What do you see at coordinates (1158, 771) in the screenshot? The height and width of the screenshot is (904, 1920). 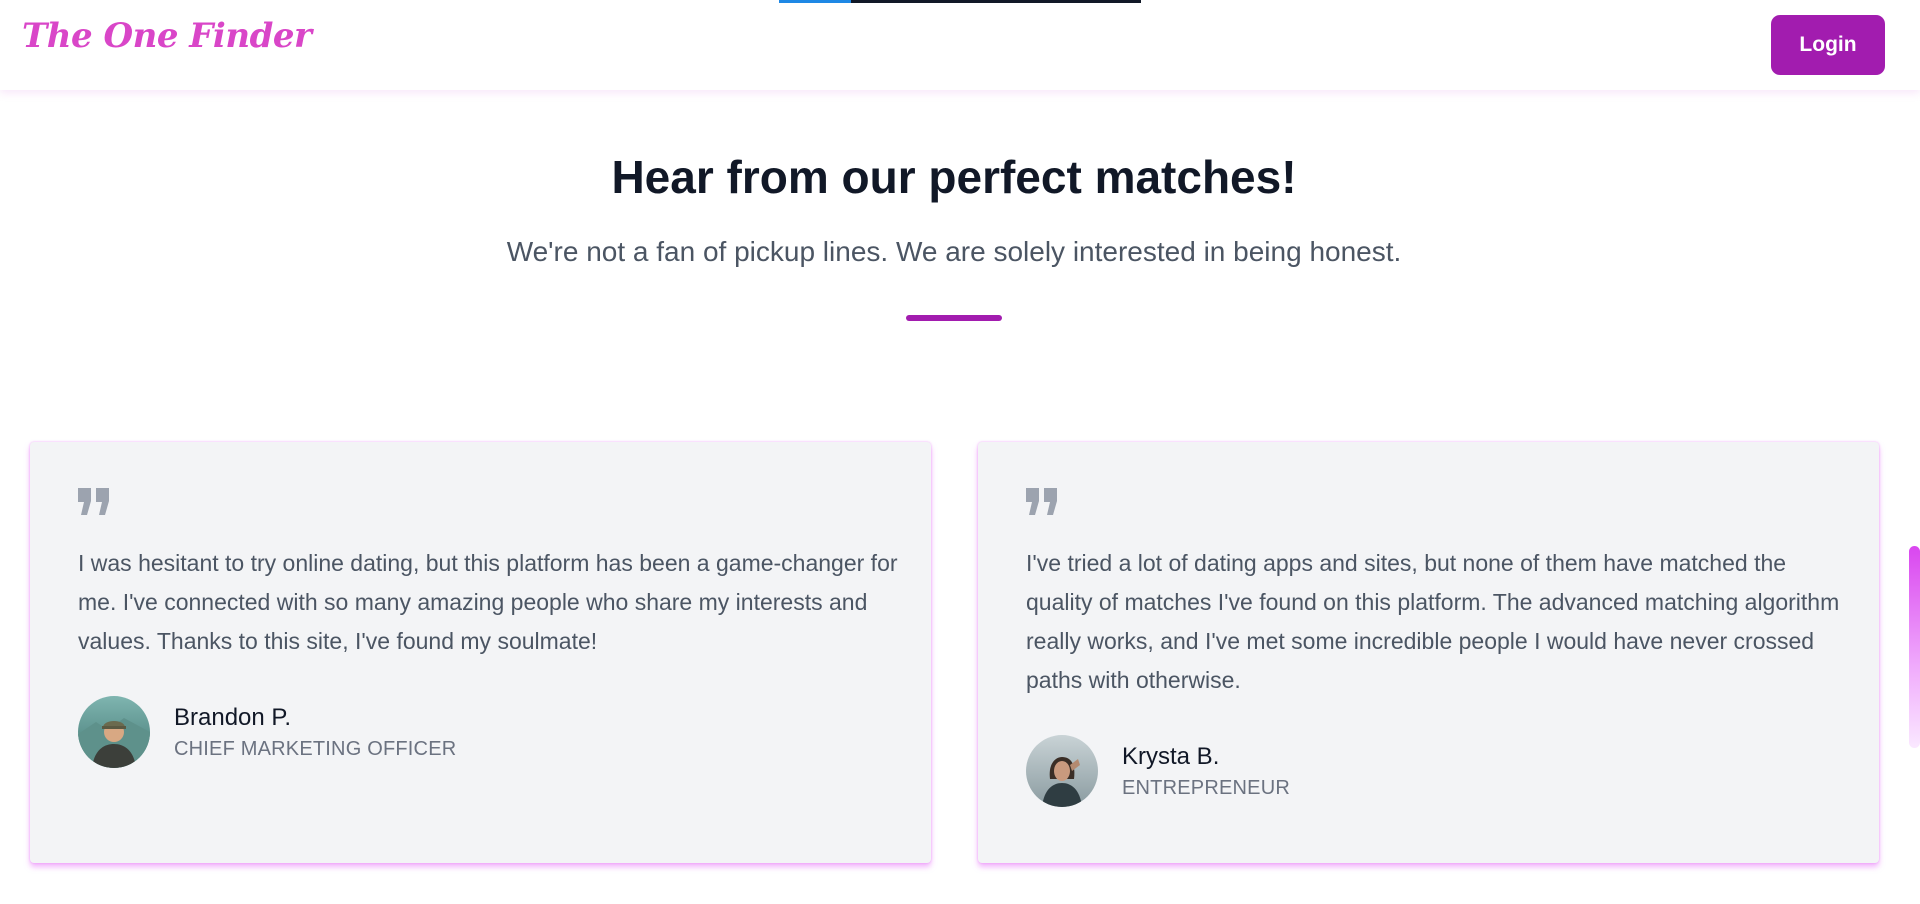 I see `testimonial-author: Krysta B. ENTREPRENEUR` at bounding box center [1158, 771].